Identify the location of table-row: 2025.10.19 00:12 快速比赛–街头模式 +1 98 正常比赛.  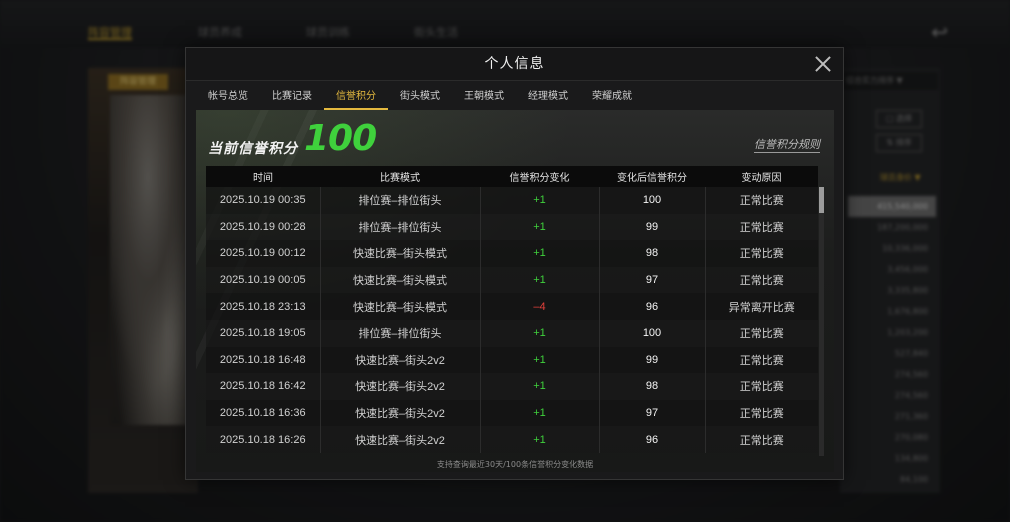
(512, 253).